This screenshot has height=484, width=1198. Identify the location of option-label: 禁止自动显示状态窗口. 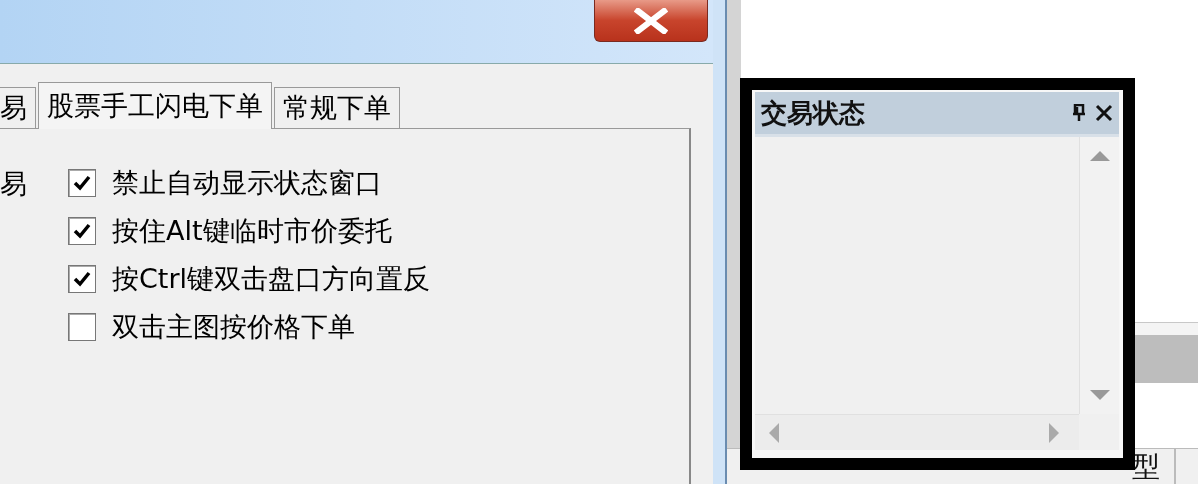
(247, 183).